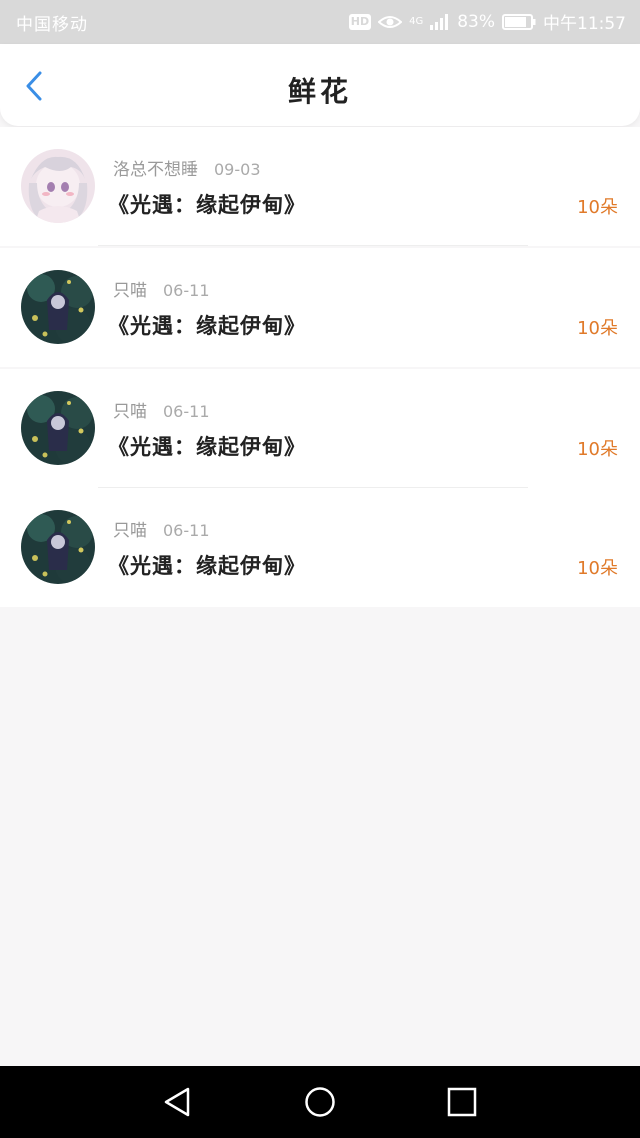 The height and width of the screenshot is (1138, 640). I want to click on system-nav-bar, so click(320, 1102).